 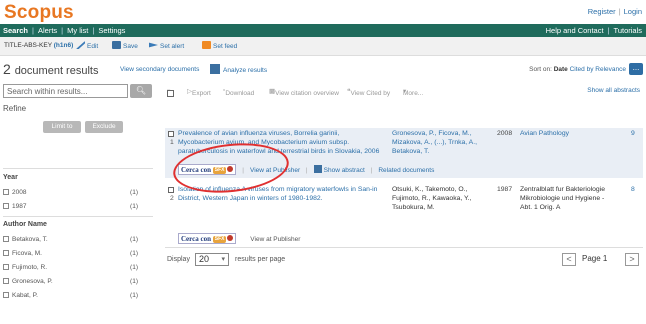 What do you see at coordinates (15, 108) in the screenshot?
I see `refine-heading: Refine` at bounding box center [15, 108].